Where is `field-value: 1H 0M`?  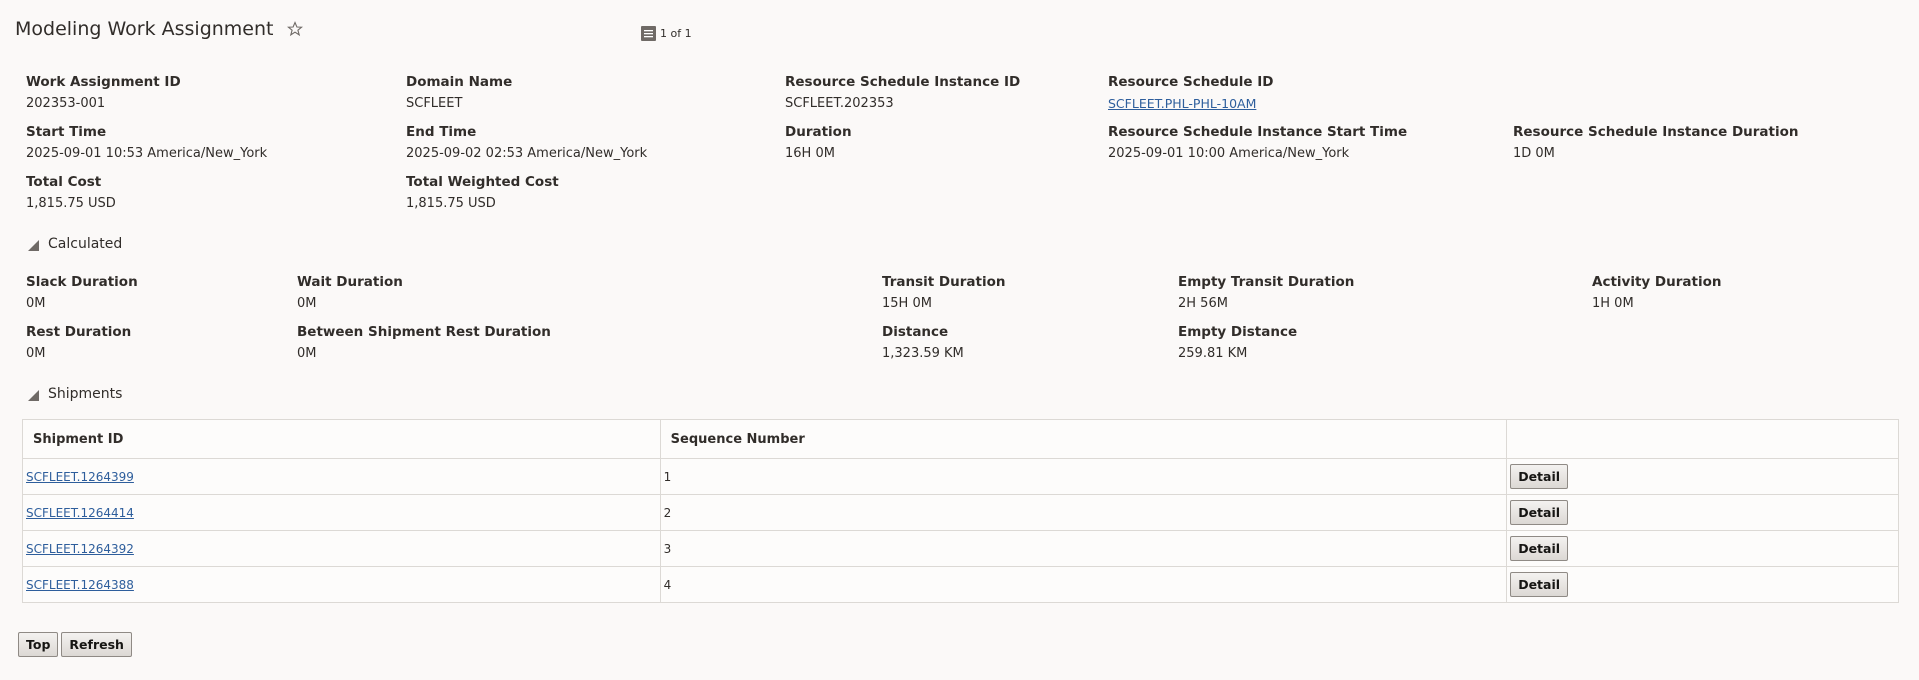 field-value: 1H 0M is located at coordinates (1613, 303).